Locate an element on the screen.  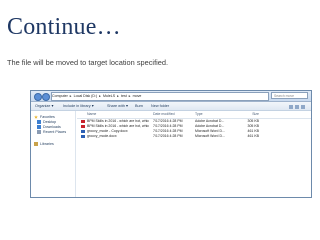
help-icon is located at coordinates (303, 107).